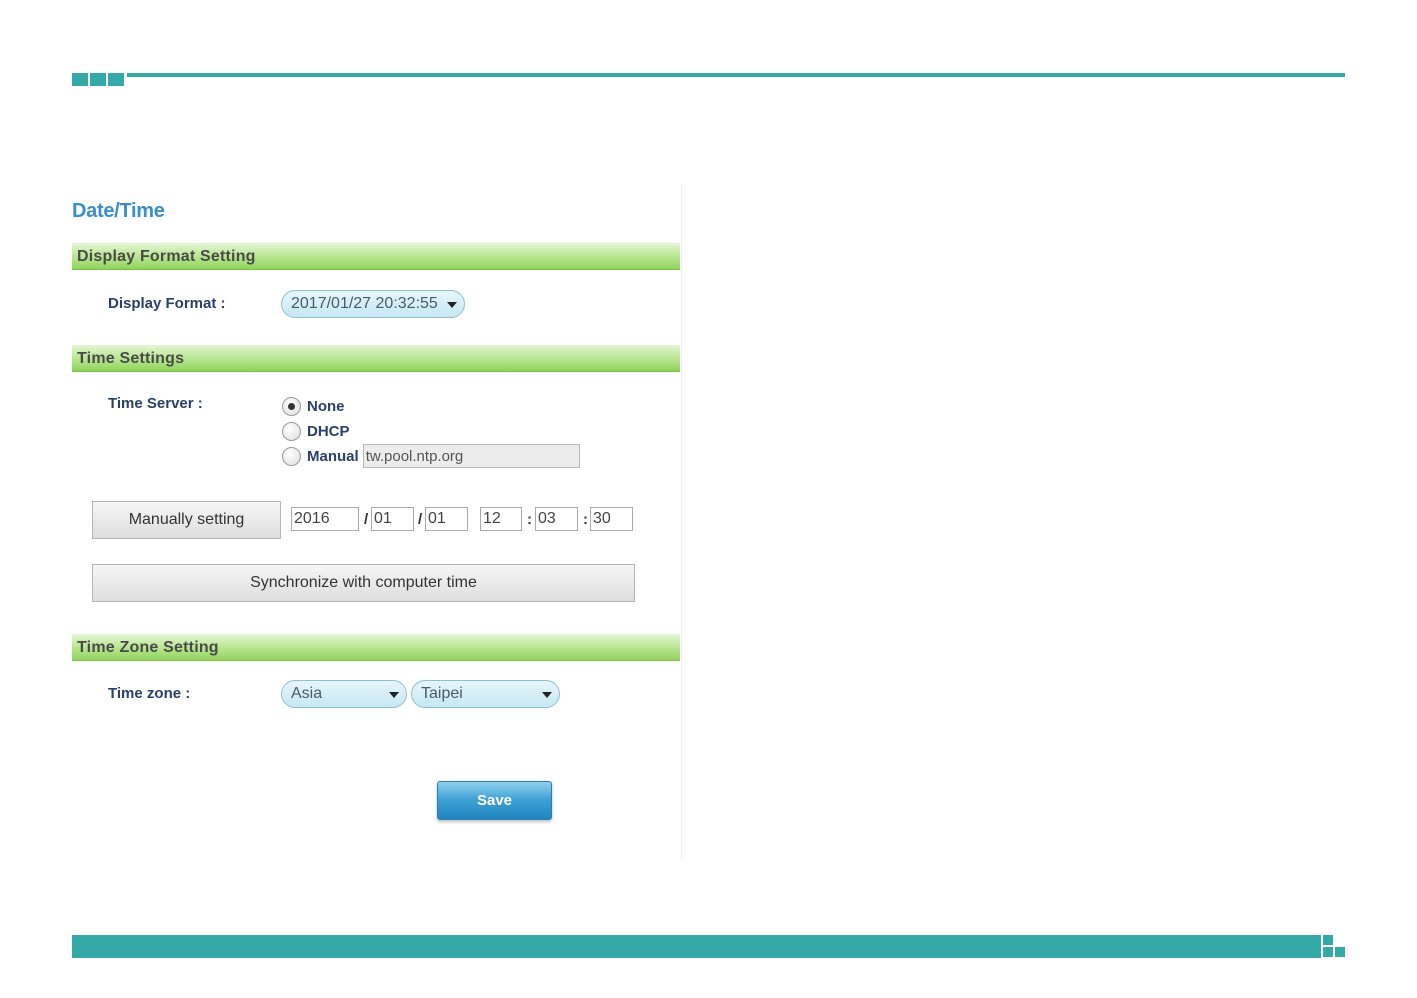 Image resolution: width=1417 pixels, height=998 pixels. I want to click on time-server-option-manual: Manual, so click(431, 456).